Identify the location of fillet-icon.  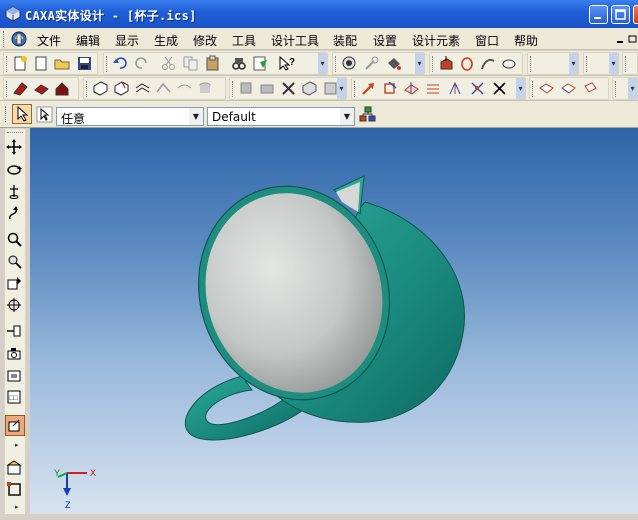
(309, 88).